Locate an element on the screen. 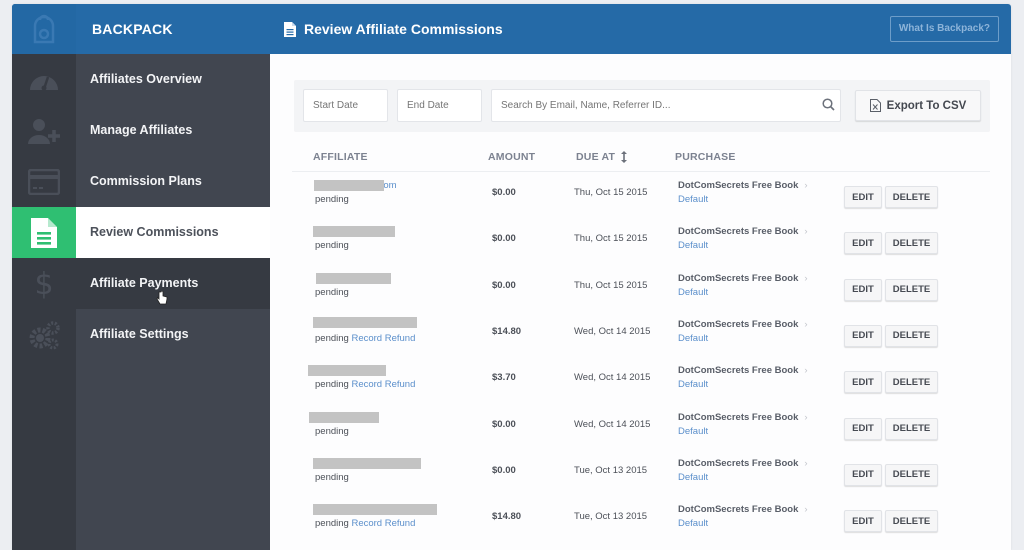 This screenshot has width=1024, height=550. export-csv-button: Export To CSV is located at coordinates (918, 105).